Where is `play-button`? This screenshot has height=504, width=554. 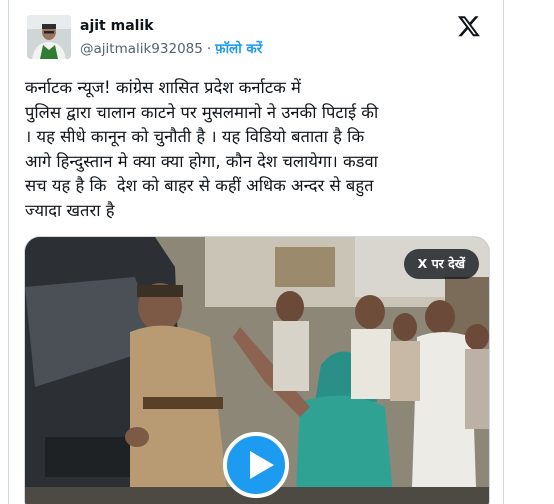 play-button is located at coordinates (256, 465).